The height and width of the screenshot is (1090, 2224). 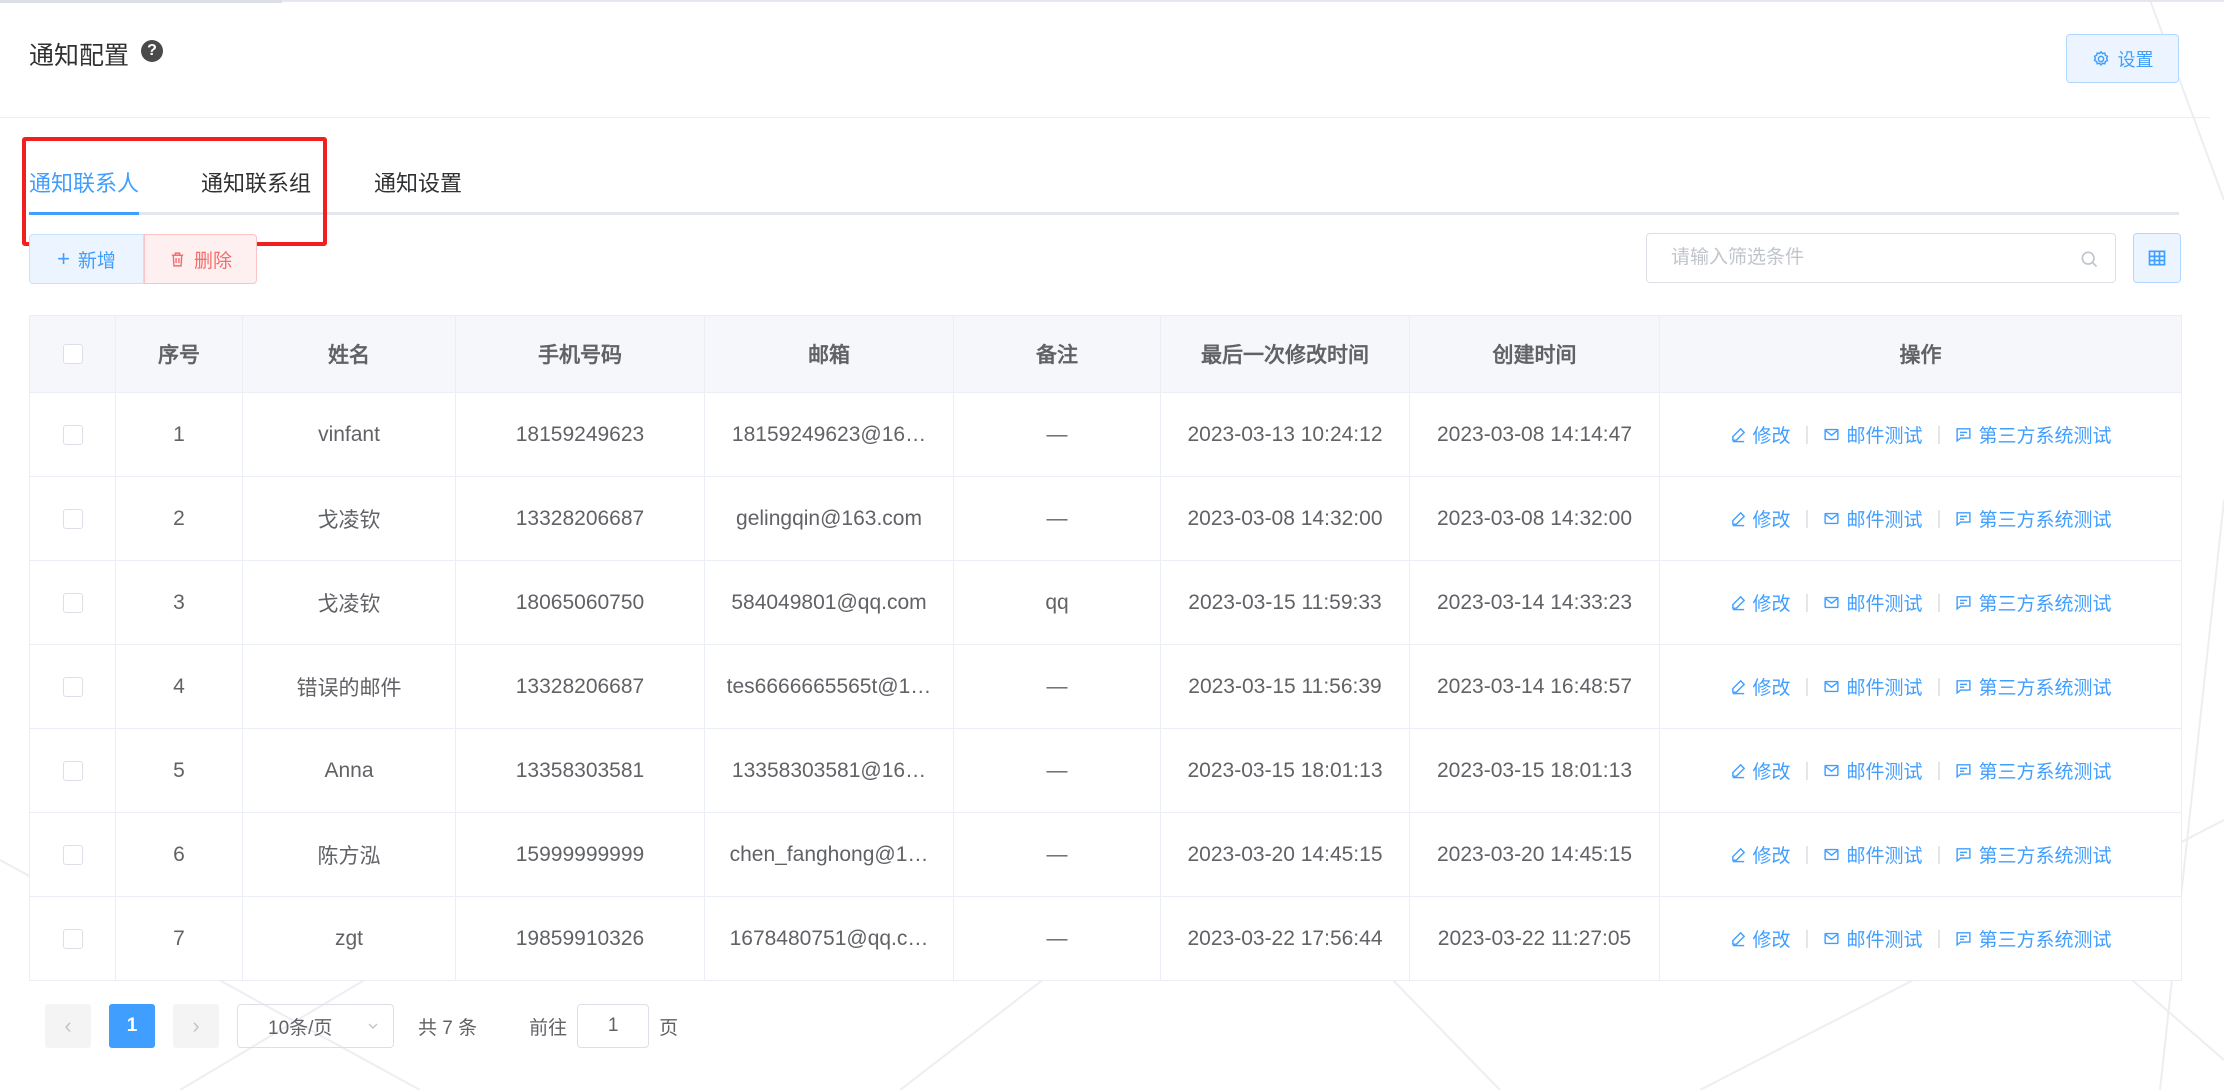 What do you see at coordinates (580, 770) in the screenshot?
I see `cell-phone: 13358303581` at bounding box center [580, 770].